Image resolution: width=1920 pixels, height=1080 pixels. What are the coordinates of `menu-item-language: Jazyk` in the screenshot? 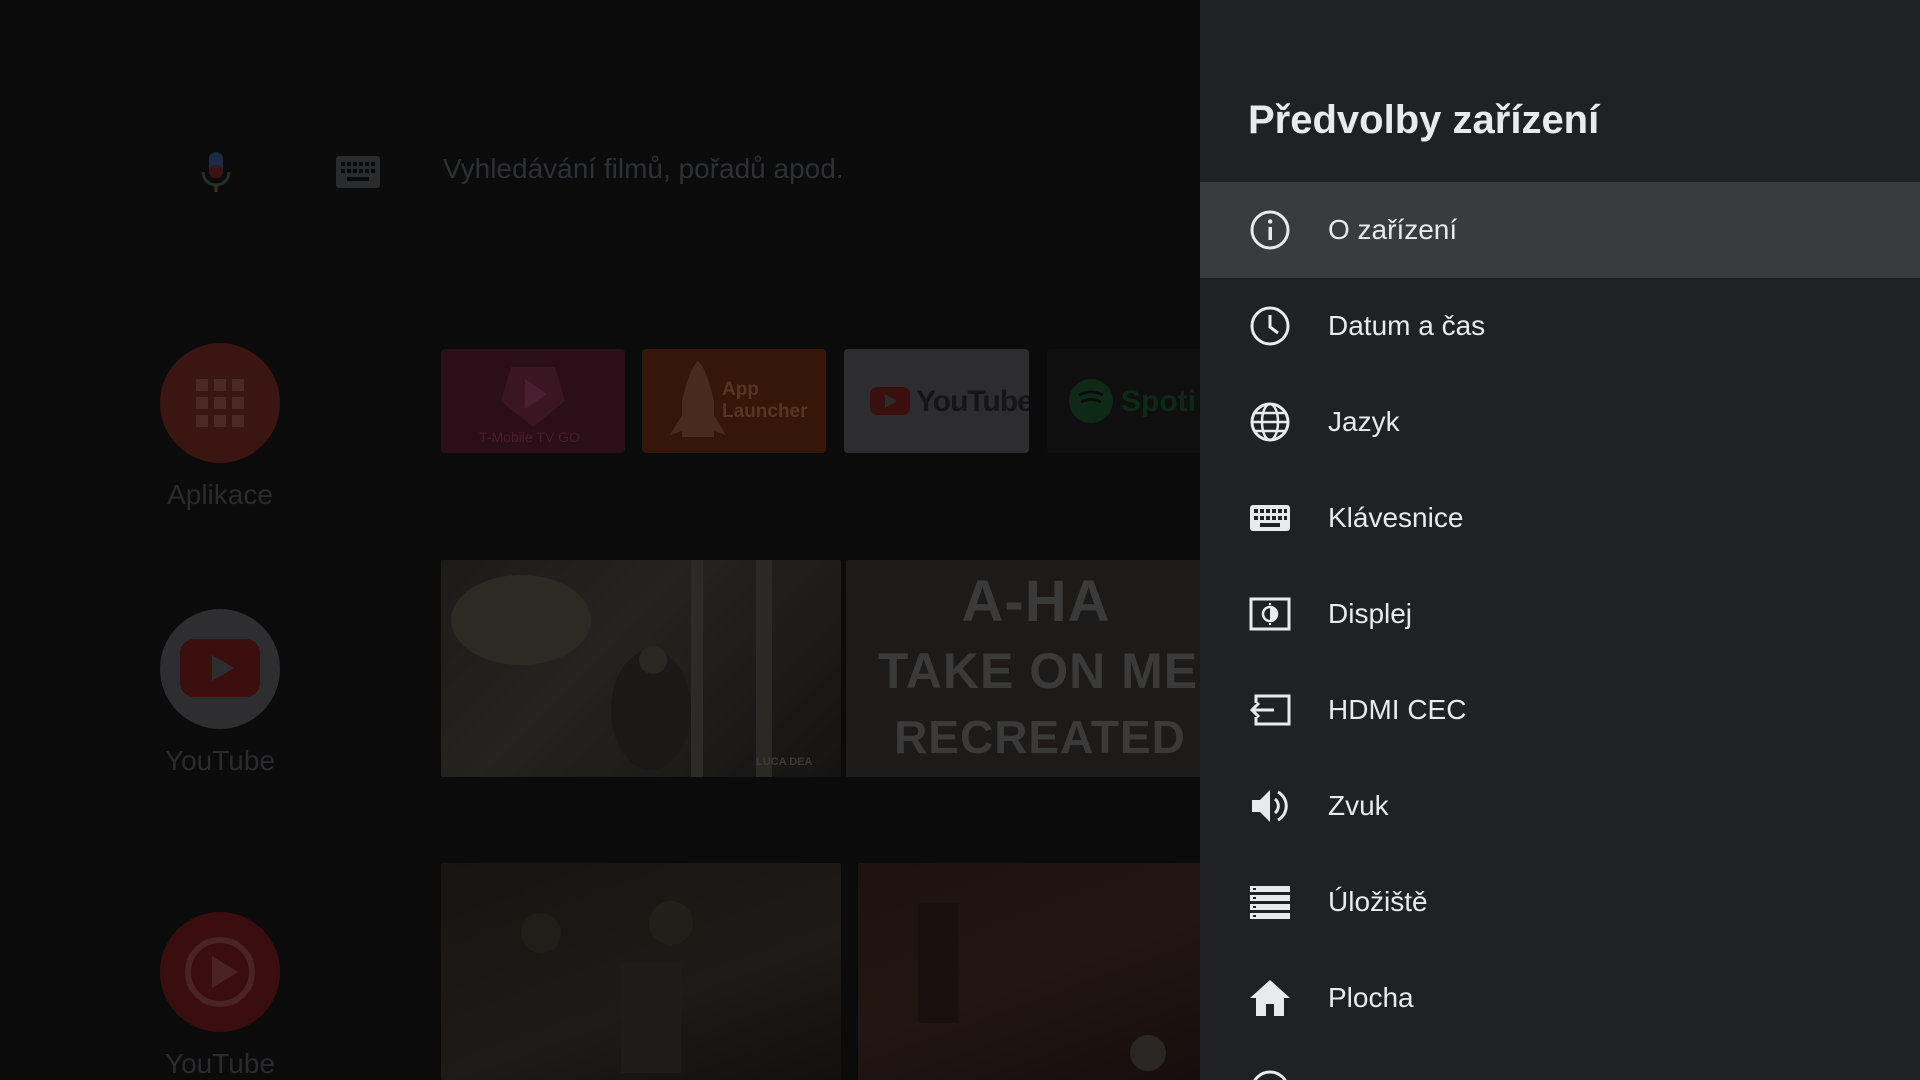 It's located at (1560, 422).